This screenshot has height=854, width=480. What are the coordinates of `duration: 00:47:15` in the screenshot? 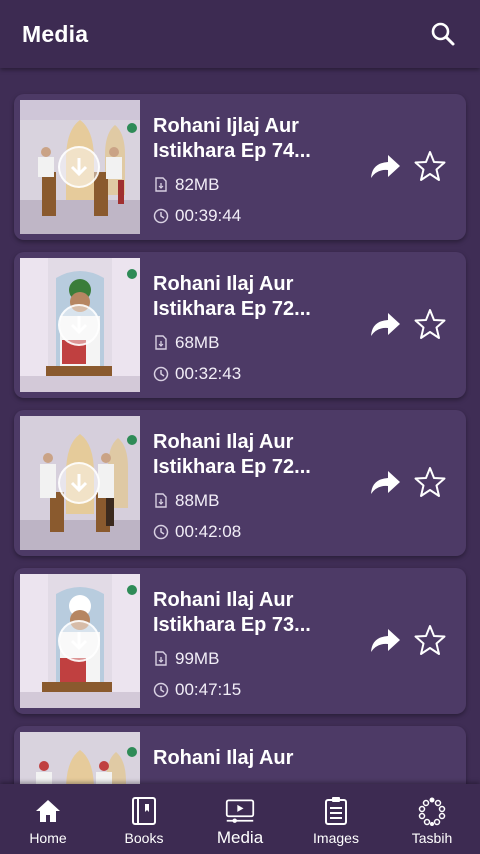 It's located at (208, 689).